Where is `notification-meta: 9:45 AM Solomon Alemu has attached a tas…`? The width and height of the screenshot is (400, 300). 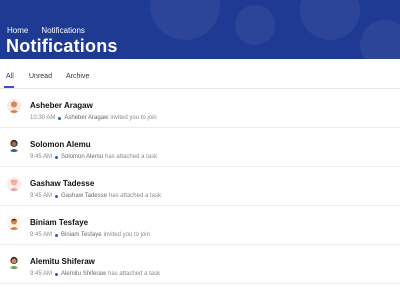 notification-meta: 9:45 AM Solomon Alemu has attached a tas… is located at coordinates (93, 157).